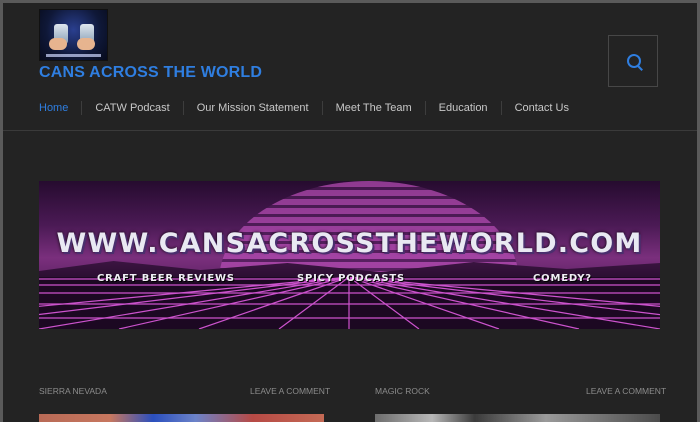 The image size is (700, 422). What do you see at coordinates (150, 73) in the screenshot?
I see `site-title: CANS ACROSS THE WORLD` at bounding box center [150, 73].